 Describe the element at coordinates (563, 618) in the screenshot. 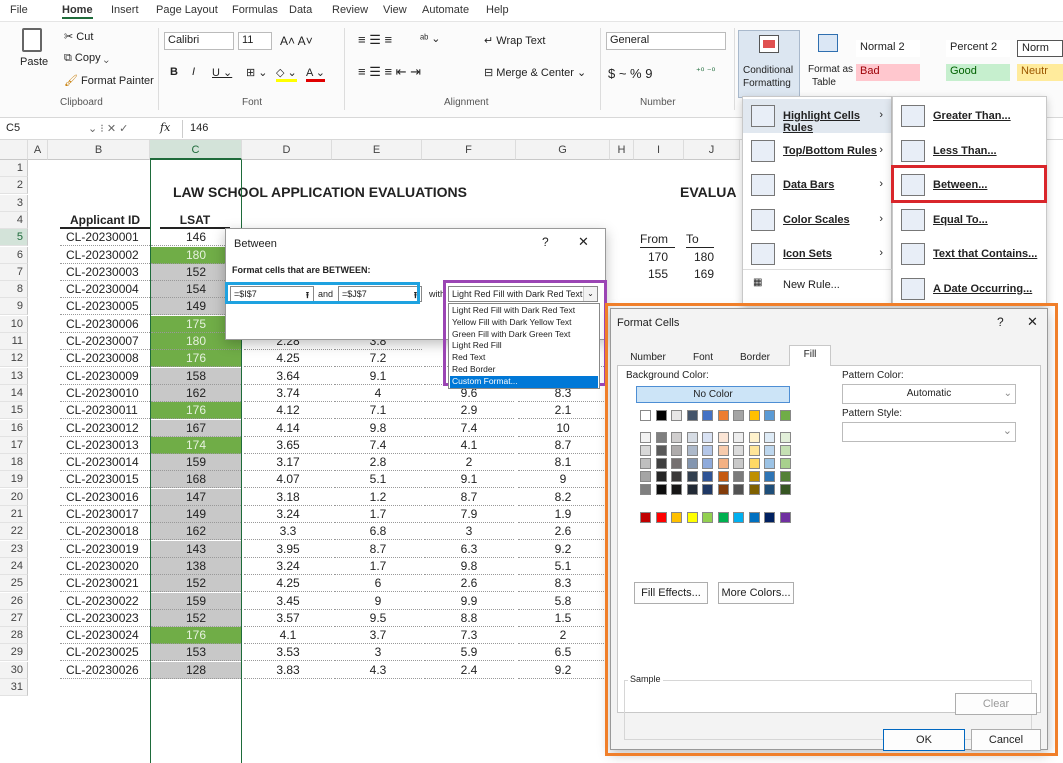

I see `score-cell: 1.5` at that location.